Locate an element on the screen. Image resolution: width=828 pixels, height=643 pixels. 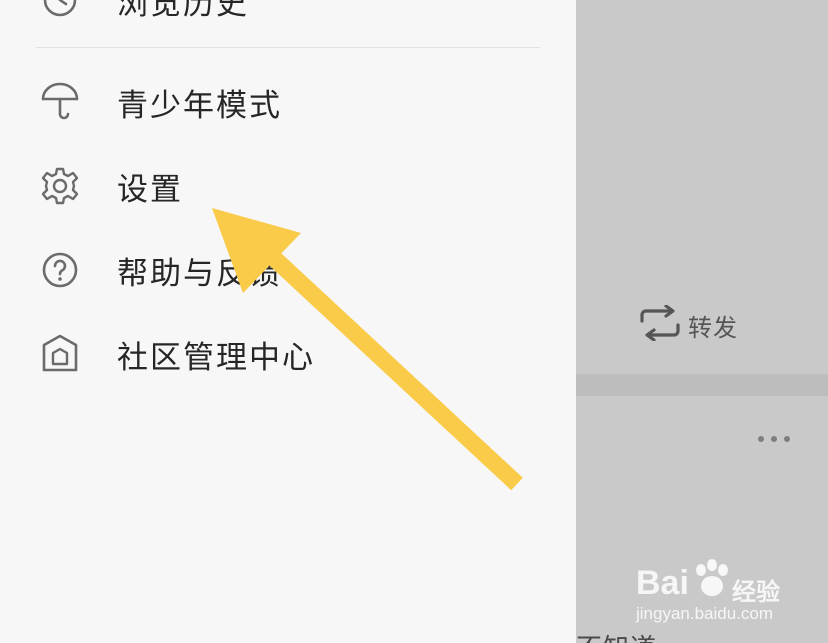
watermark-brand-suffix: 经验 is located at coordinates (756, 592).